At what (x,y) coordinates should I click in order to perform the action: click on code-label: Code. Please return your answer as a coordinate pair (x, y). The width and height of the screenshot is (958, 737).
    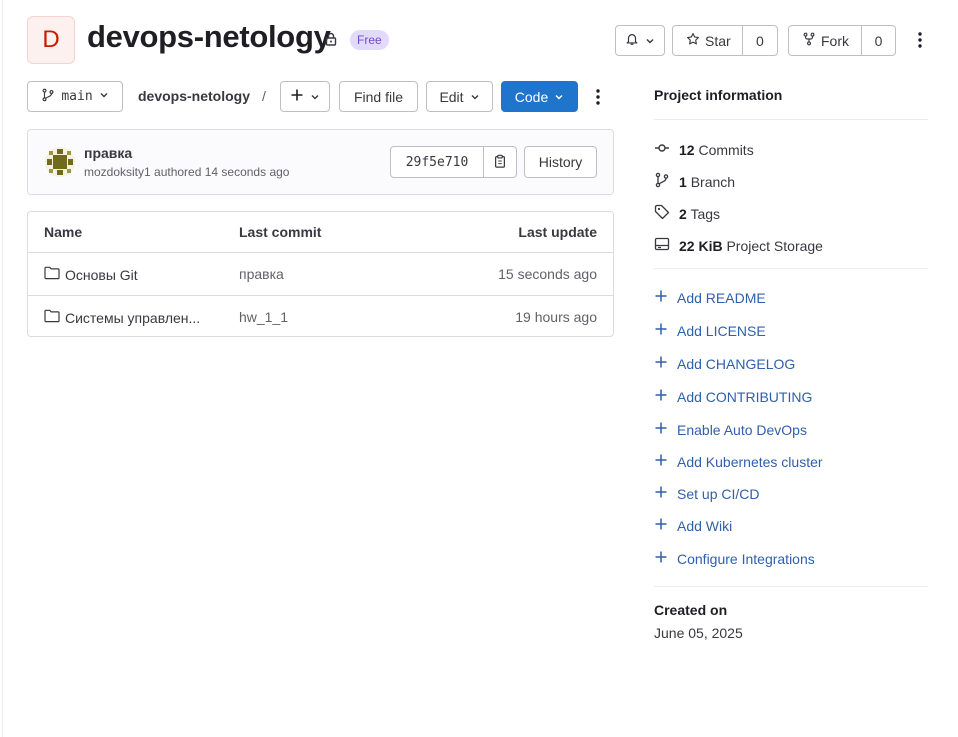
    Looking at the image, I should click on (531, 96).